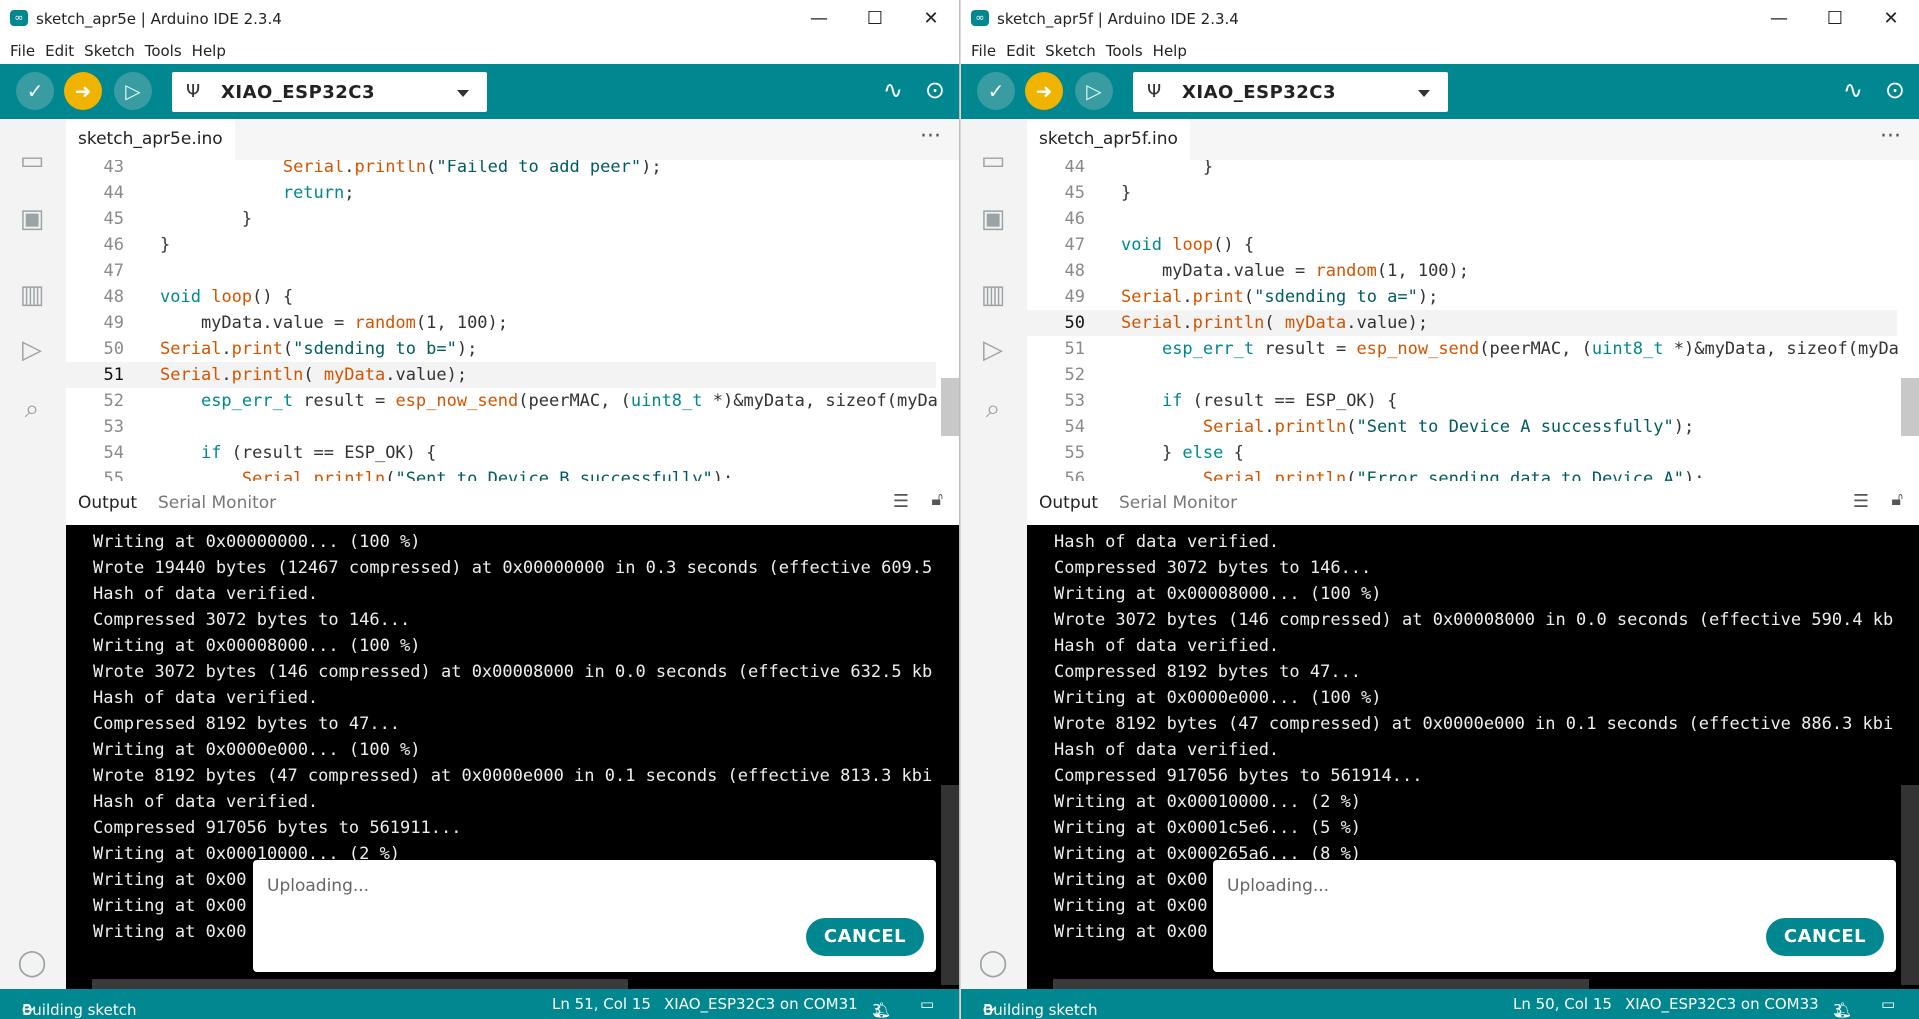 This screenshot has height=1019, width=1919. Describe the element at coordinates (113, 193) in the screenshot. I see `line-number: 44` at that location.